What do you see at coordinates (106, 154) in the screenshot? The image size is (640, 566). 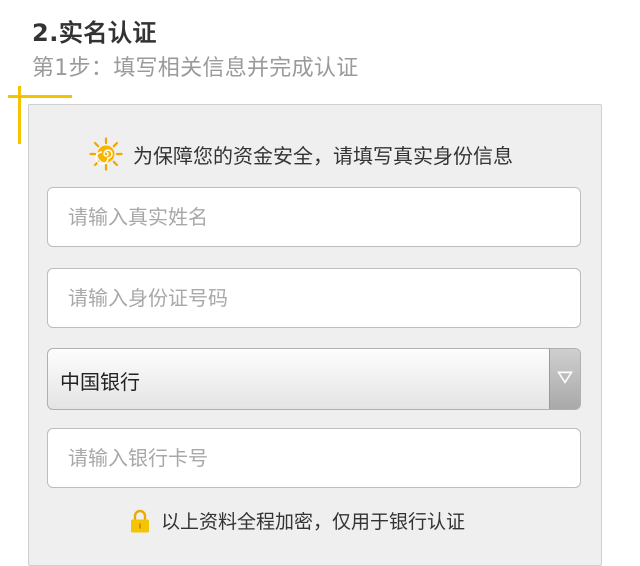 I see `sun-icon` at bounding box center [106, 154].